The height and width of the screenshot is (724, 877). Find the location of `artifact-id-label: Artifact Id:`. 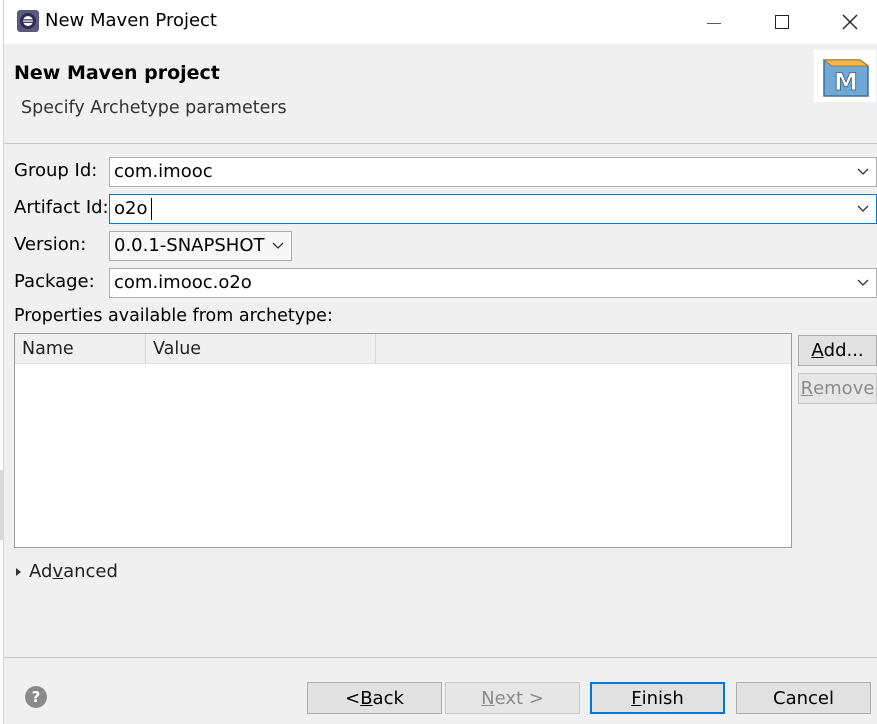

artifact-id-label: Artifact Id: is located at coordinates (61, 207).